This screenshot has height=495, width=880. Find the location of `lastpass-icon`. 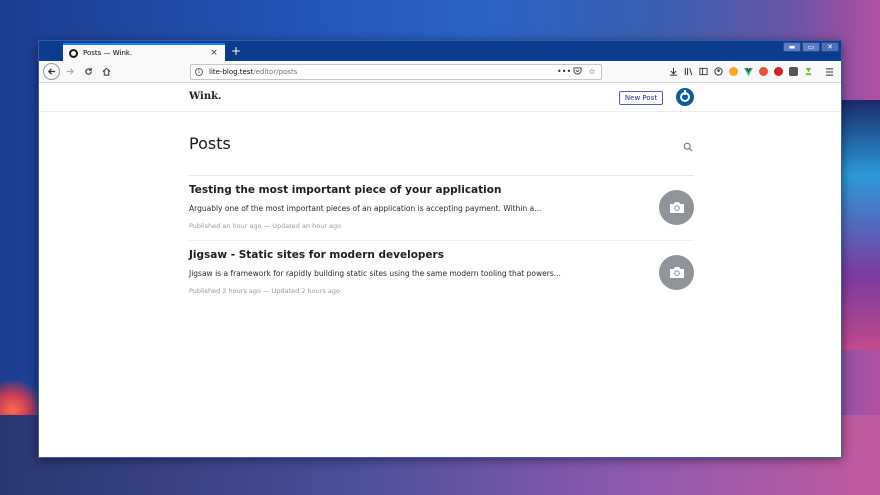

lastpass-icon is located at coordinates (778, 72).